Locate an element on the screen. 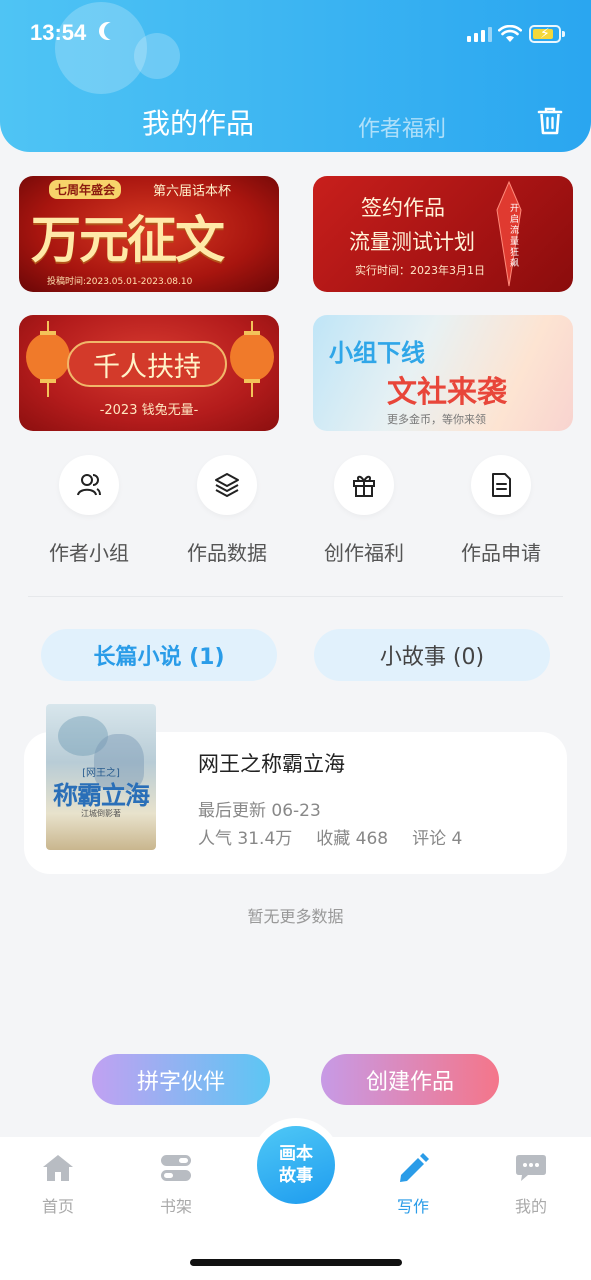 The height and width of the screenshot is (1280, 591). home-indicator is located at coordinates (296, 1262).